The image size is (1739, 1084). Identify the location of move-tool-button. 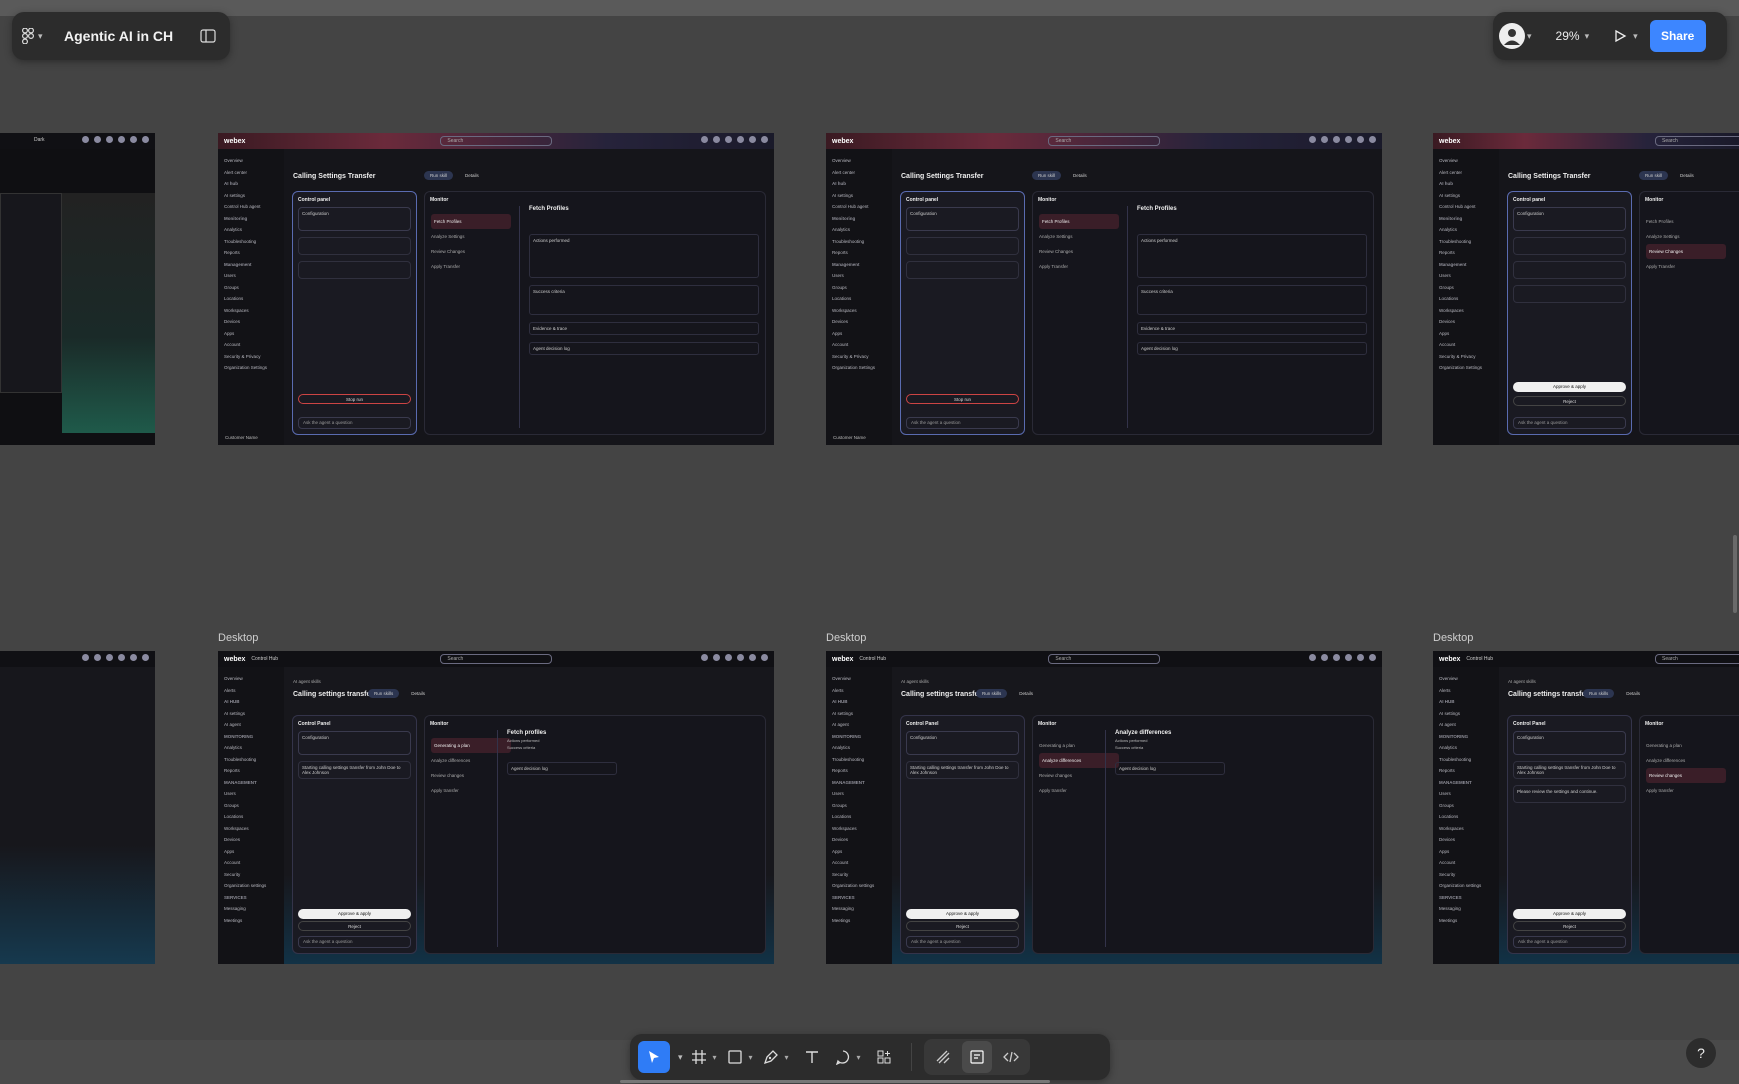
(654, 1057).